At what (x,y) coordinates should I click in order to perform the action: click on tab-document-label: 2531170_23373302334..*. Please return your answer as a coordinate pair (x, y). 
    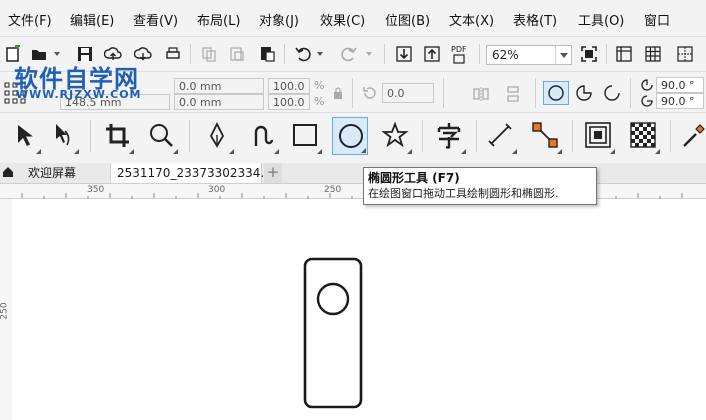
    Looking at the image, I should click on (196, 173).